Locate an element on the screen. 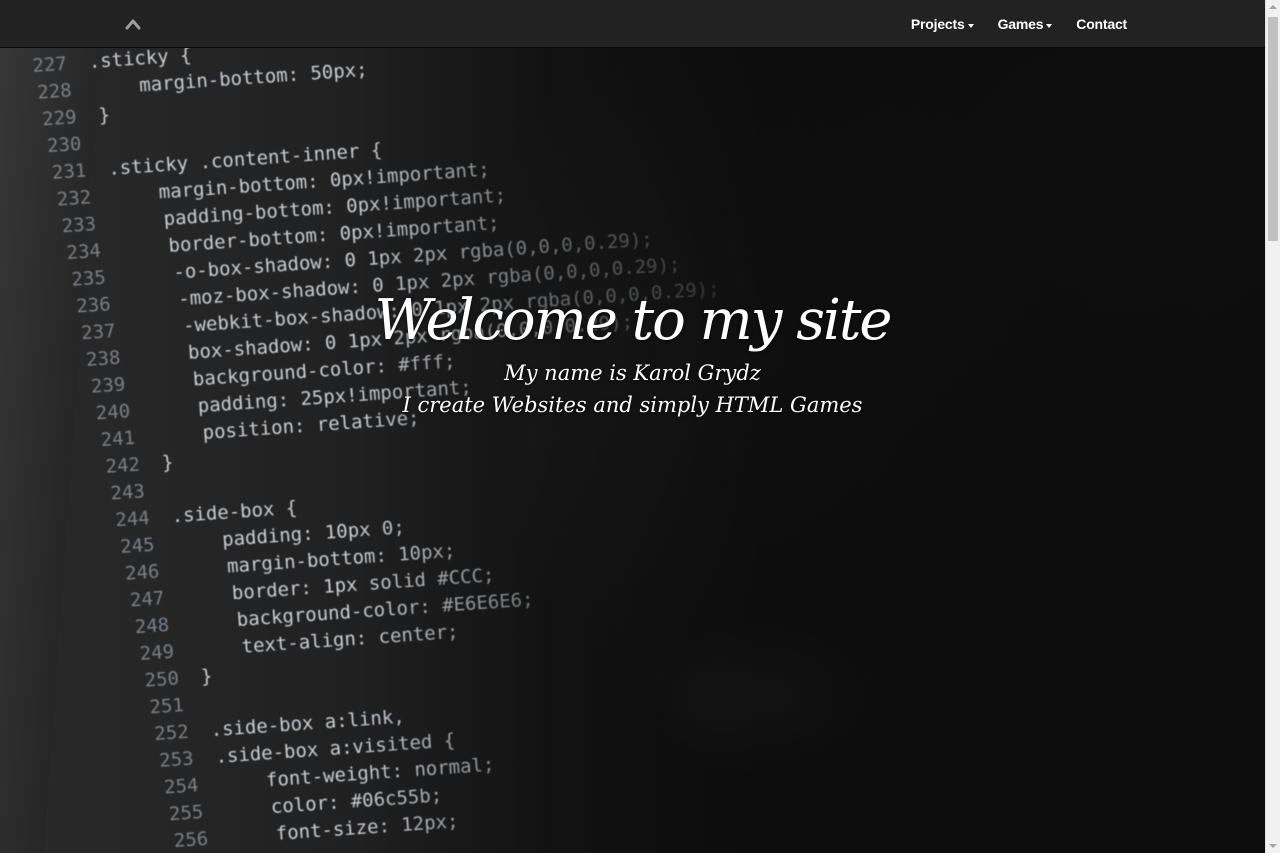 The image size is (1280, 853). line-number: 254 is located at coordinates (181, 786).